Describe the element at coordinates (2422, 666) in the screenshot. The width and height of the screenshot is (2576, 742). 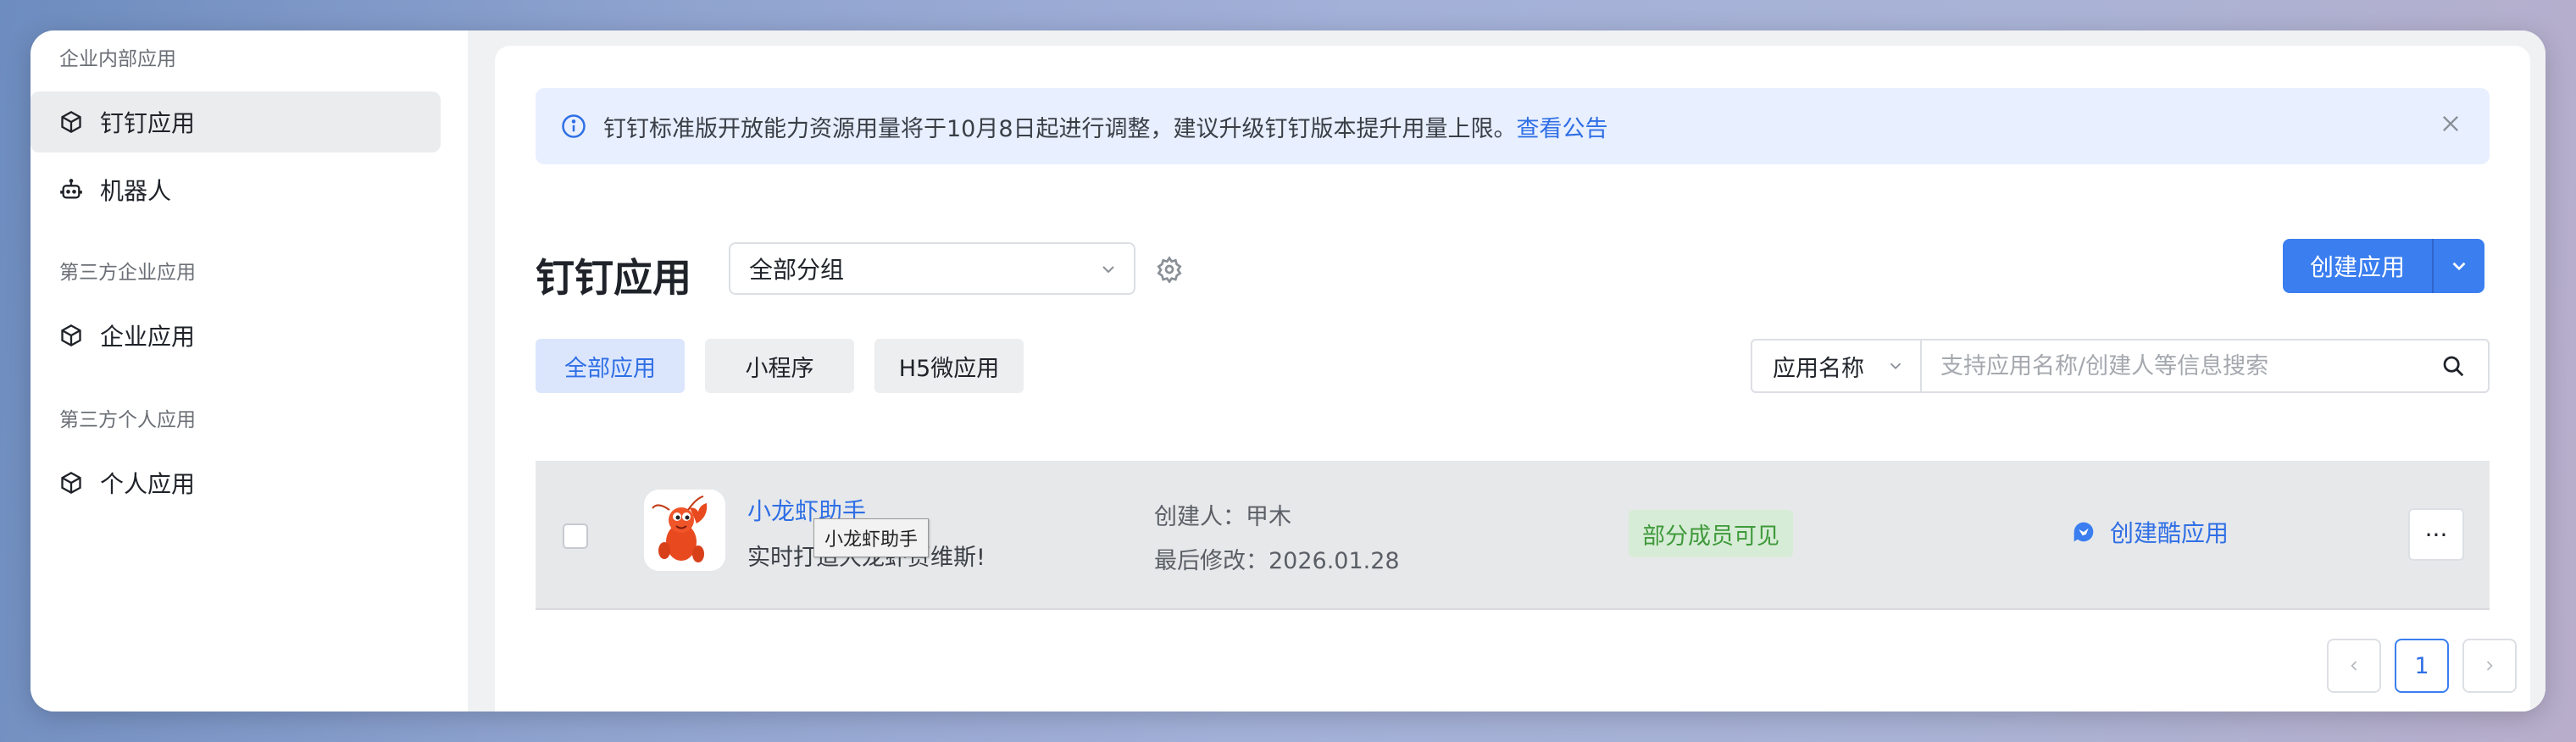
I see `pagination-page-1: 1` at that location.